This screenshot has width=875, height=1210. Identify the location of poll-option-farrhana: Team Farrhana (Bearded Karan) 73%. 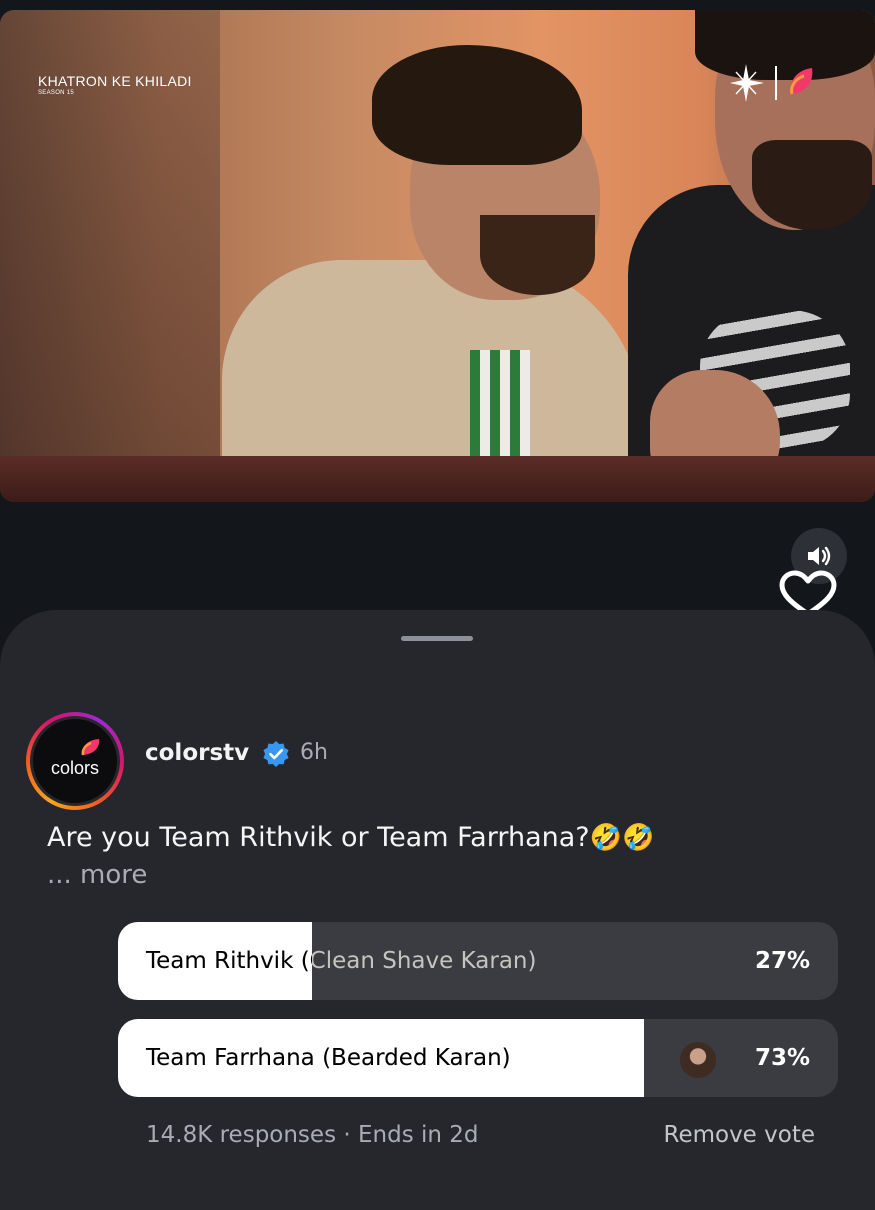
(478, 1058).